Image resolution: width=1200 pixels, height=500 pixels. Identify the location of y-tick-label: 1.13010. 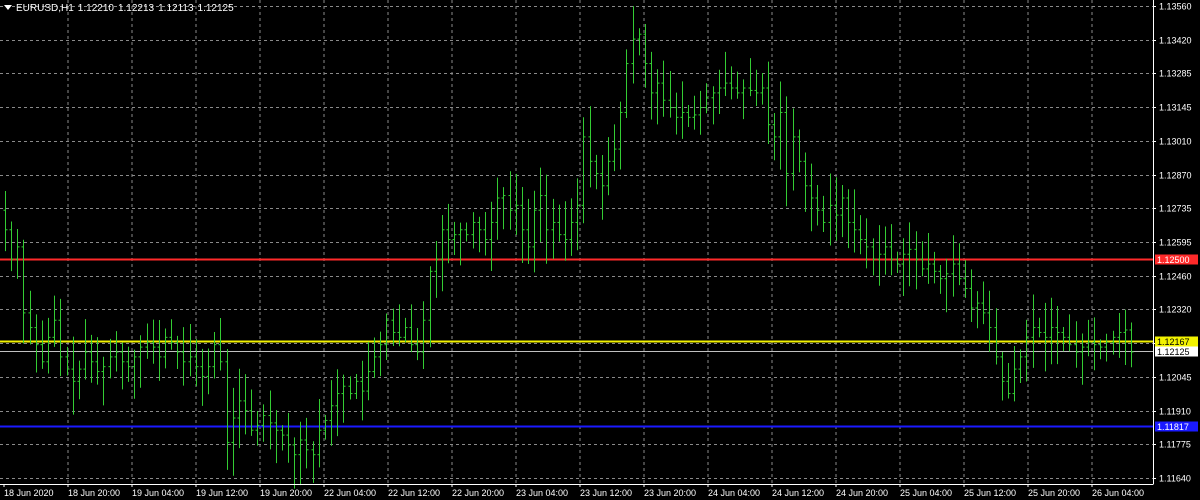
(1175, 142).